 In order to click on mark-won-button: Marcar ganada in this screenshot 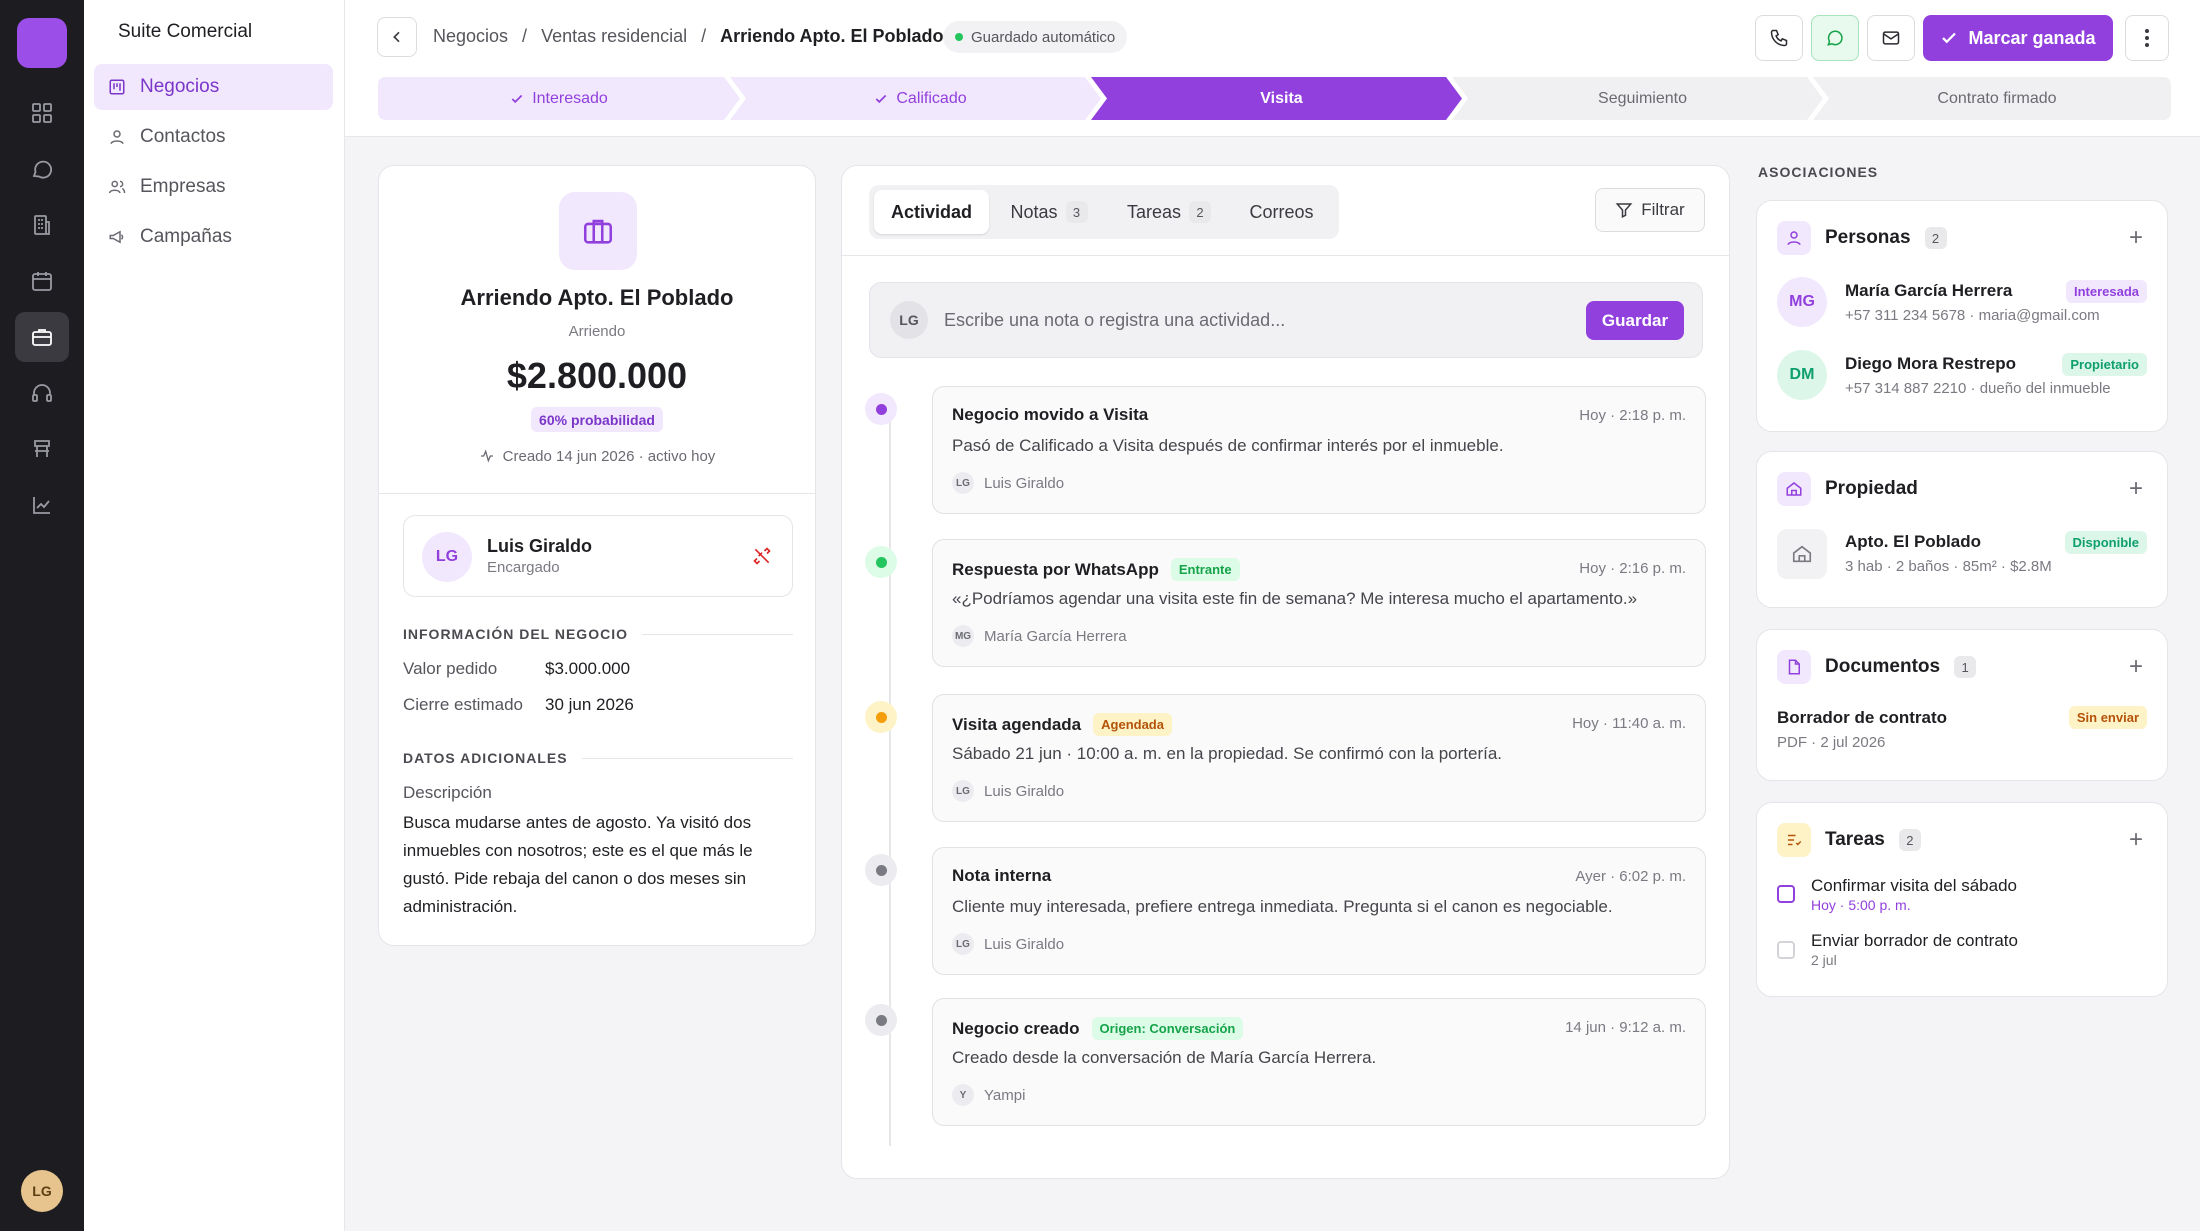, I will do `click(2018, 38)`.